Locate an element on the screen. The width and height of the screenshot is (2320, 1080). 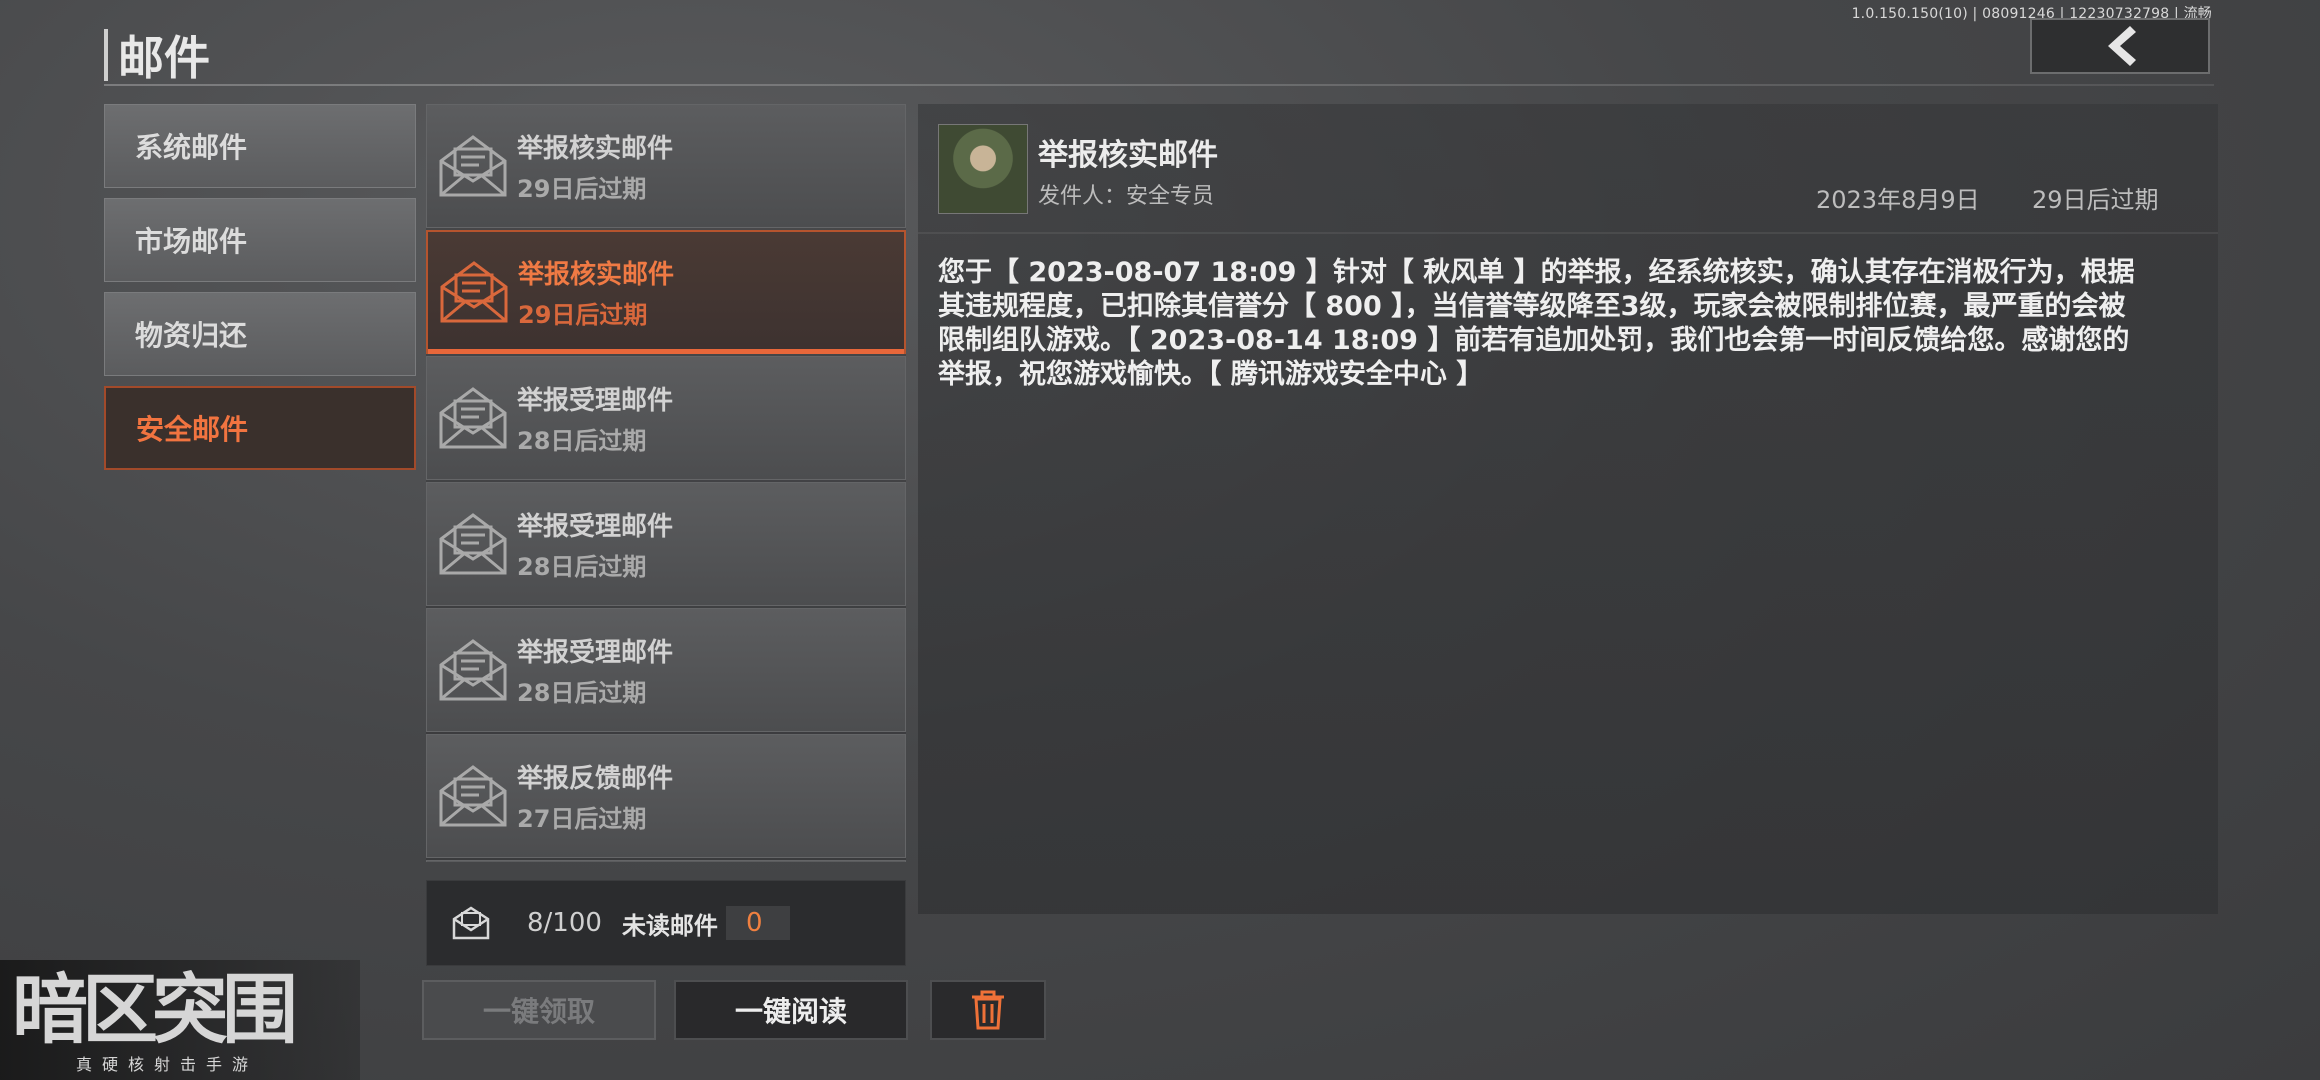
logo-subtitle: 真硬核射击手游 is located at coordinates (167, 1064).